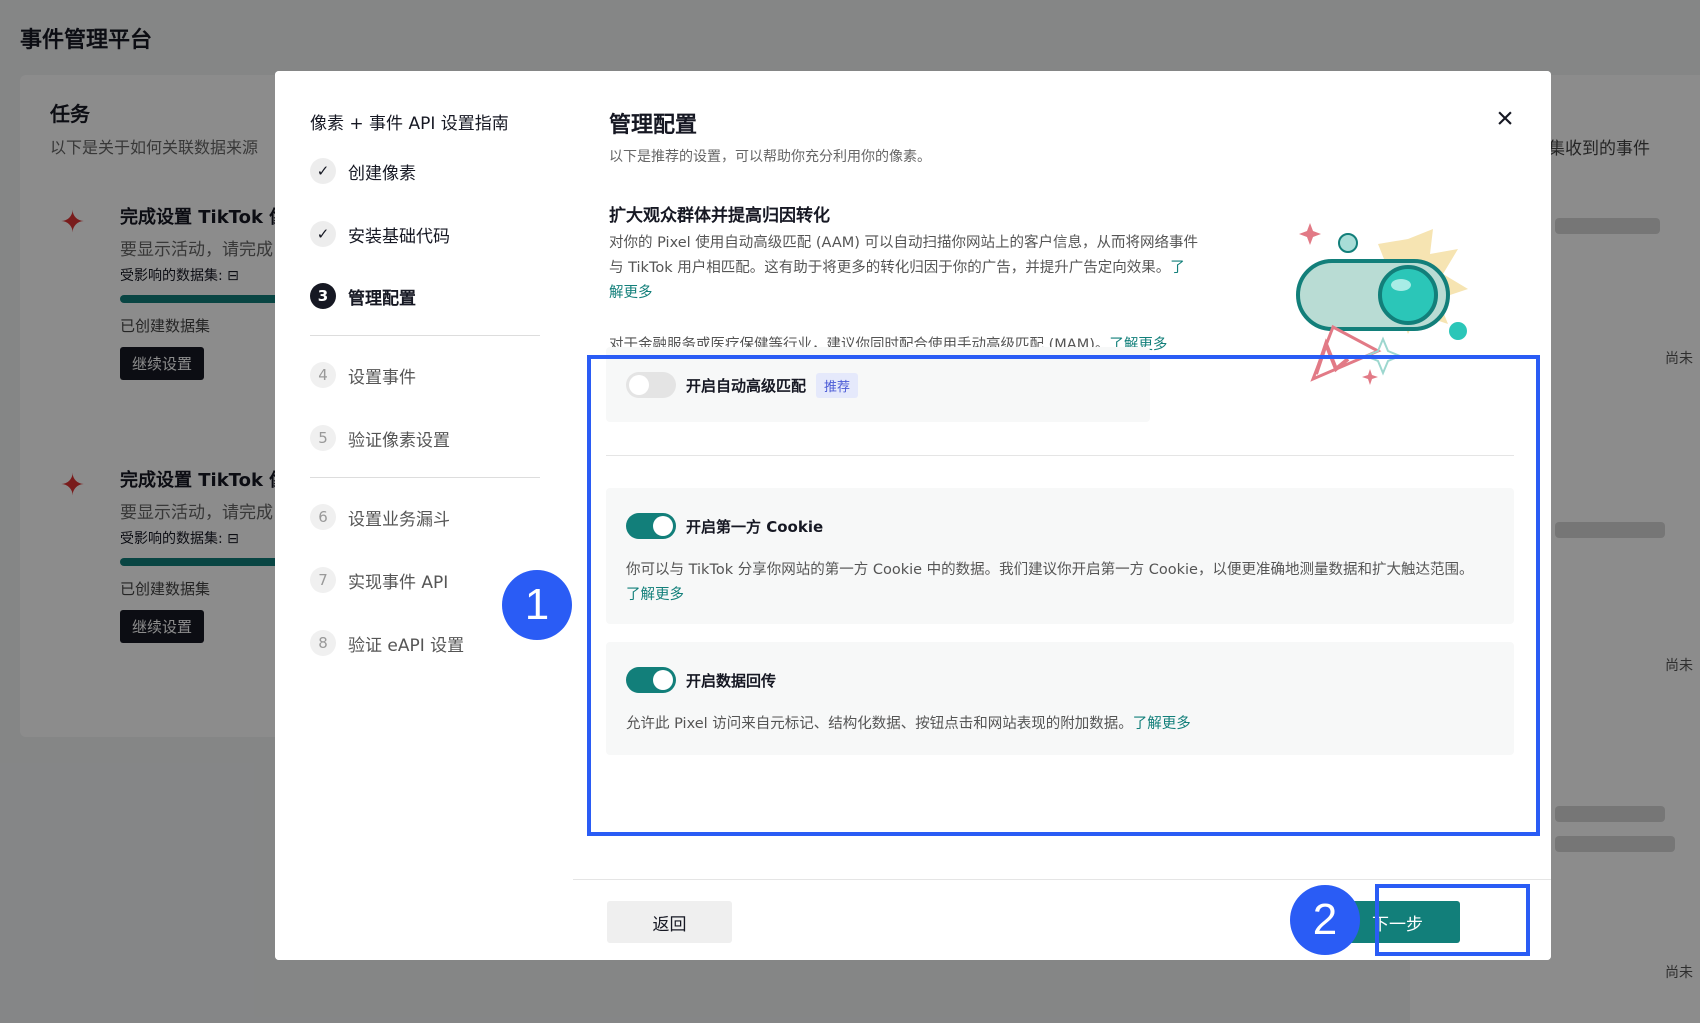 The image size is (1700, 1023). Describe the element at coordinates (653, 125) in the screenshot. I see `content-title: 管理配置` at that location.